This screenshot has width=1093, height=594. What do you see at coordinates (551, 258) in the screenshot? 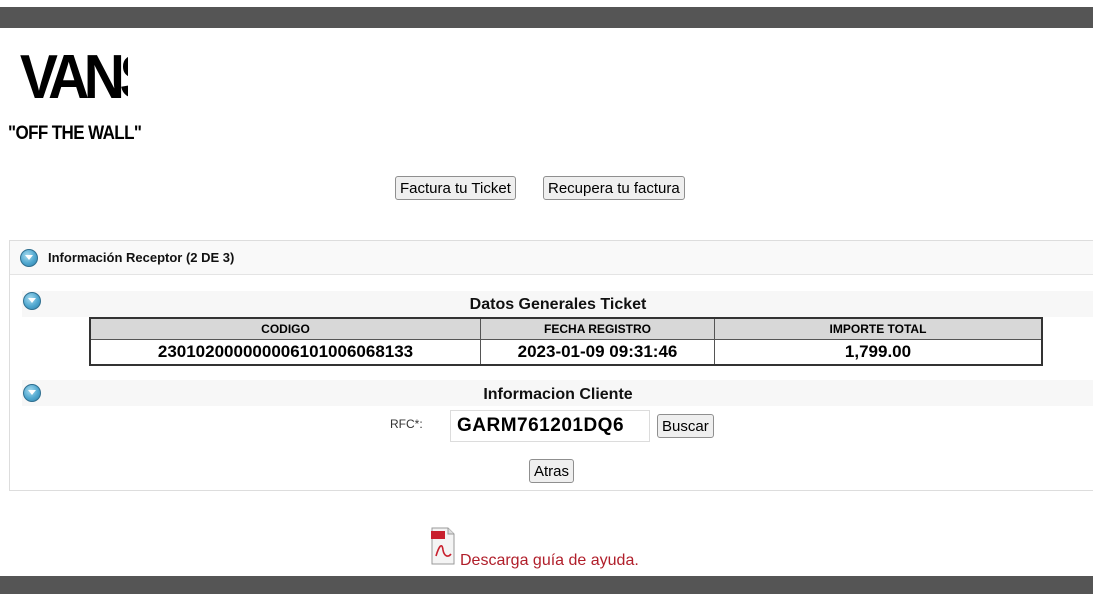
I see `panel-header: Información Receptor (2 DE 3)` at bounding box center [551, 258].